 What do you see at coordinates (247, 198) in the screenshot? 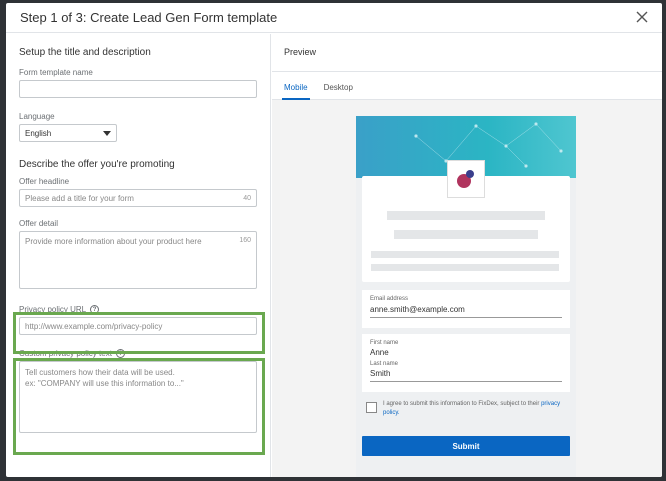
I see `headline-counter: 40` at bounding box center [247, 198].